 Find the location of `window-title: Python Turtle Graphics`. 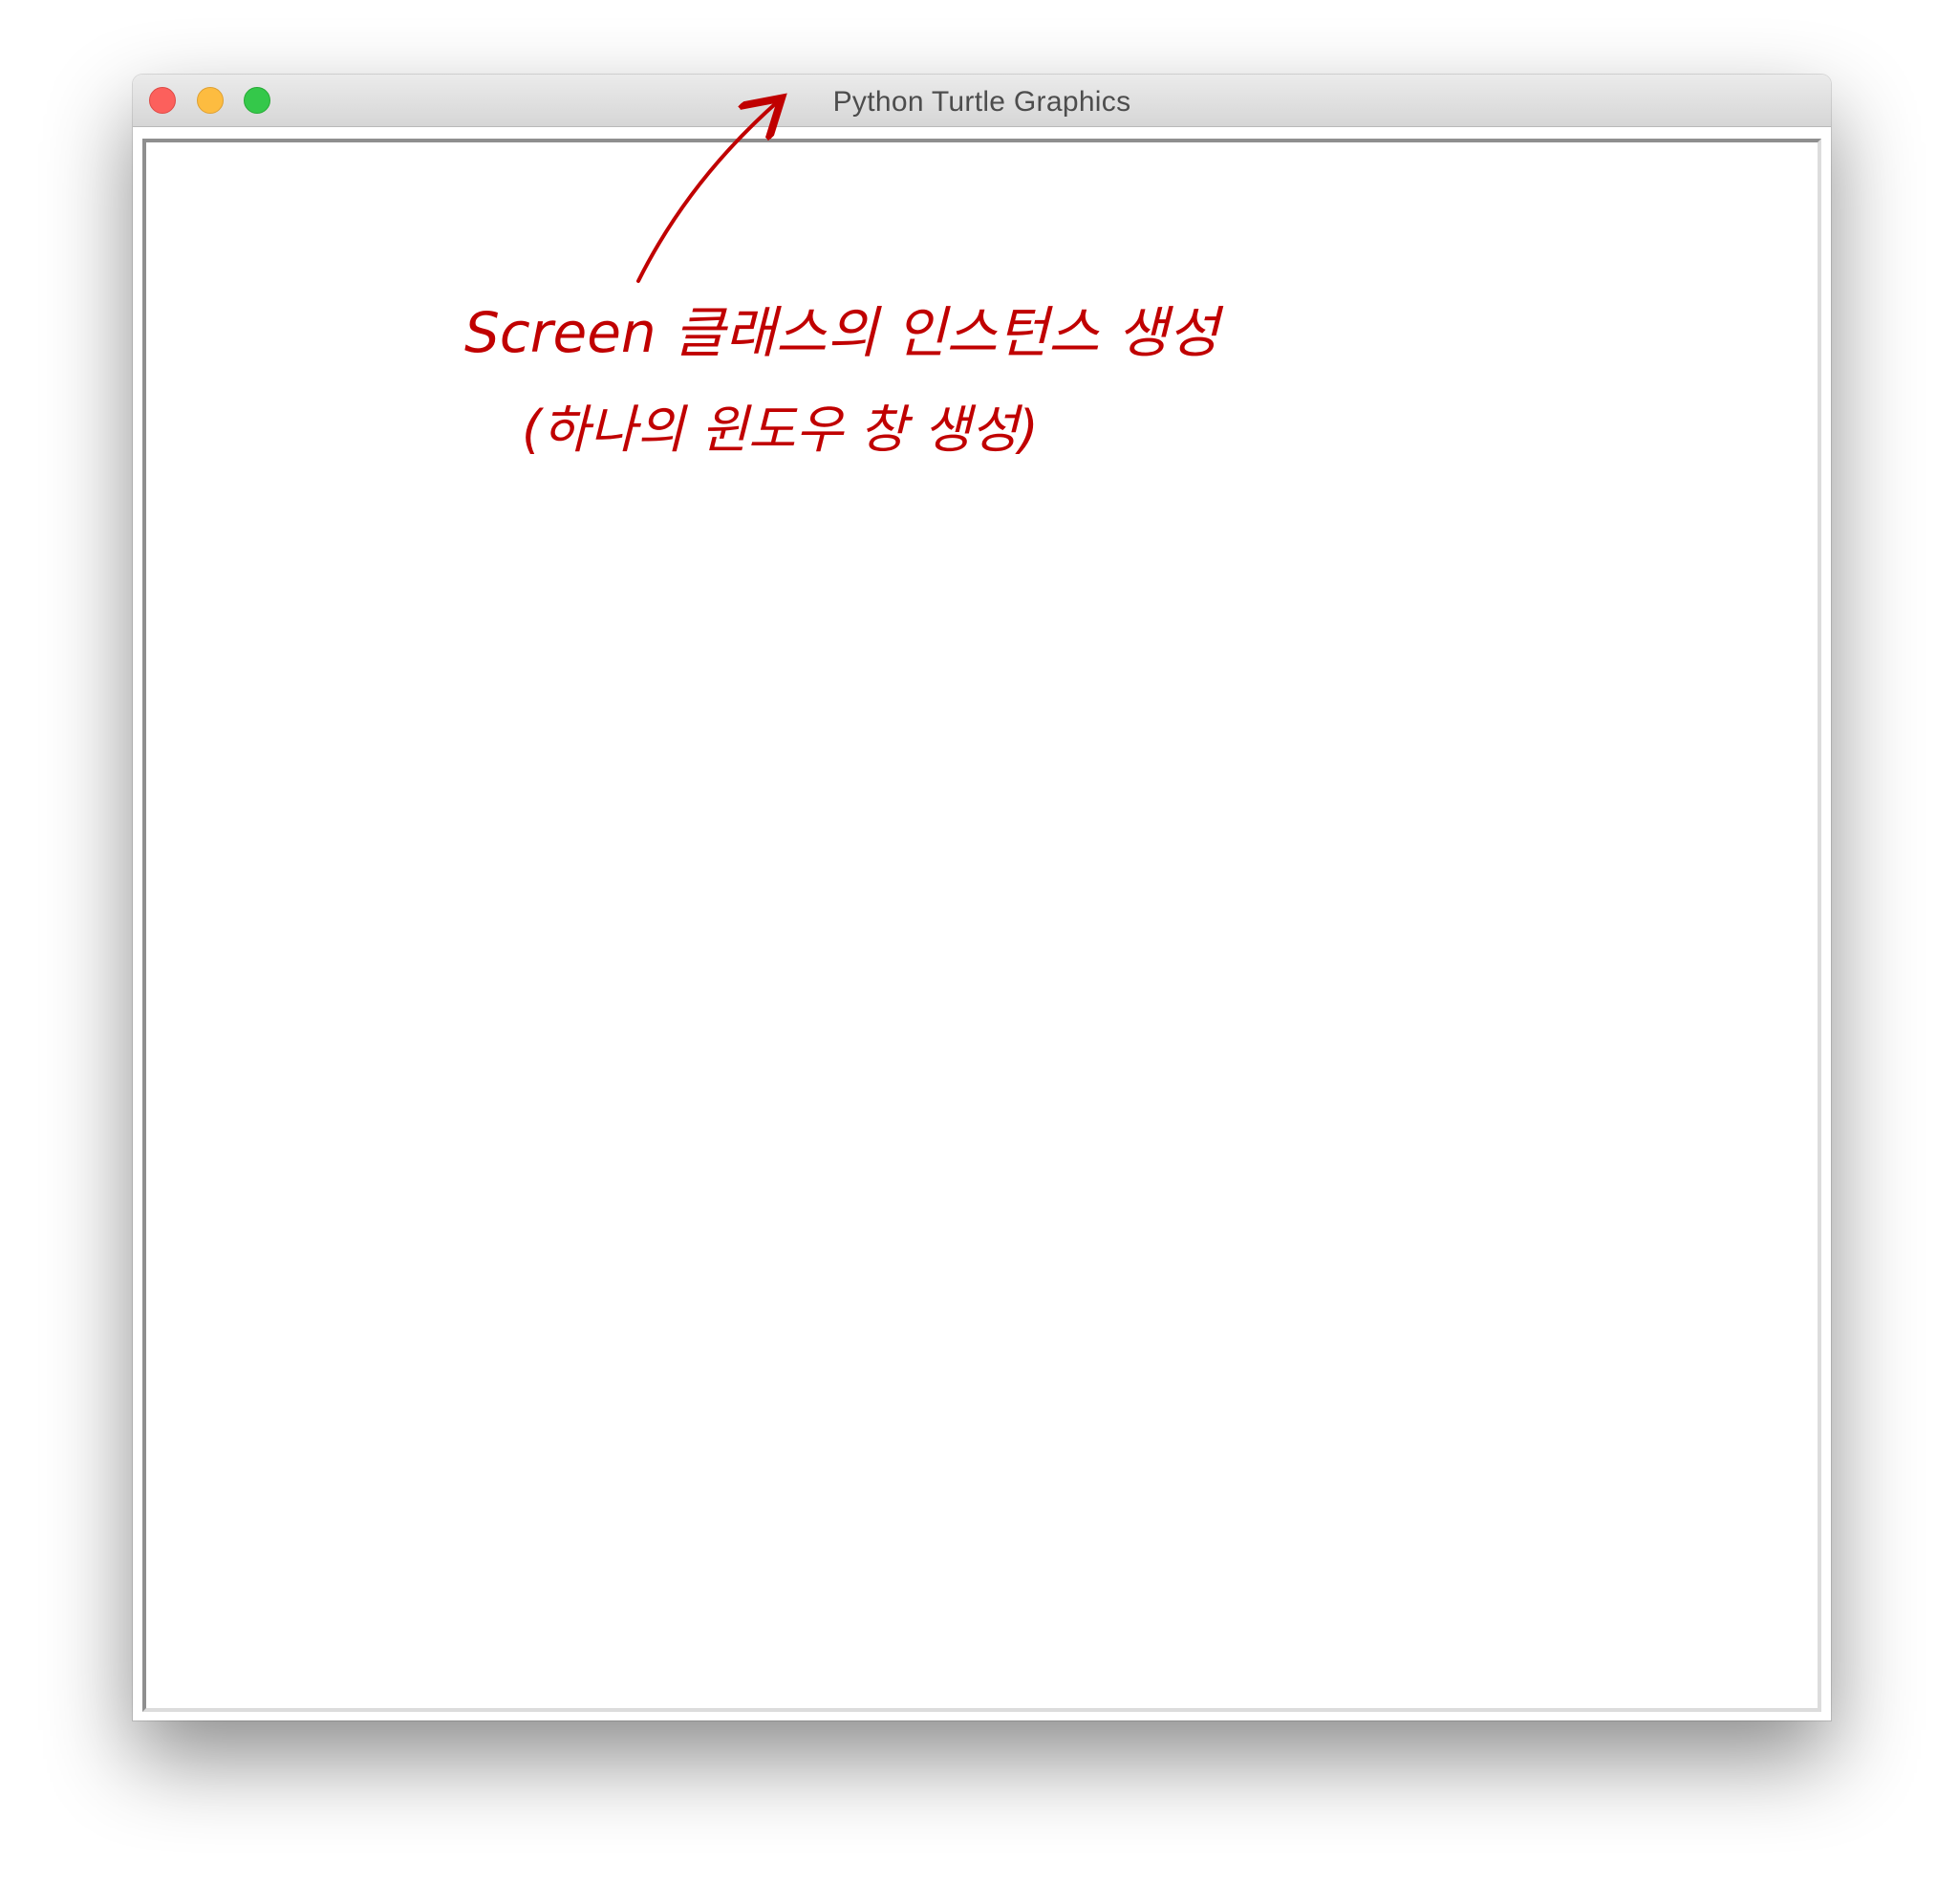

window-title: Python Turtle Graphics is located at coordinates (982, 102).